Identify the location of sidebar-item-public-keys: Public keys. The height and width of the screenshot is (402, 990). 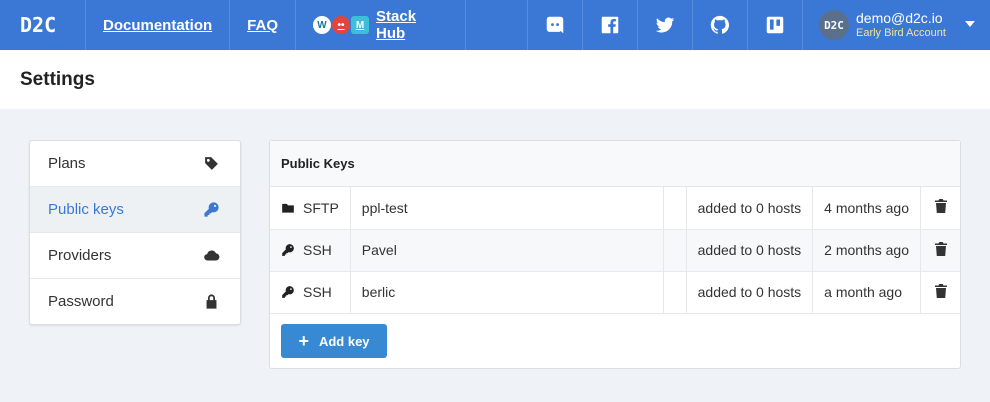
(135, 210).